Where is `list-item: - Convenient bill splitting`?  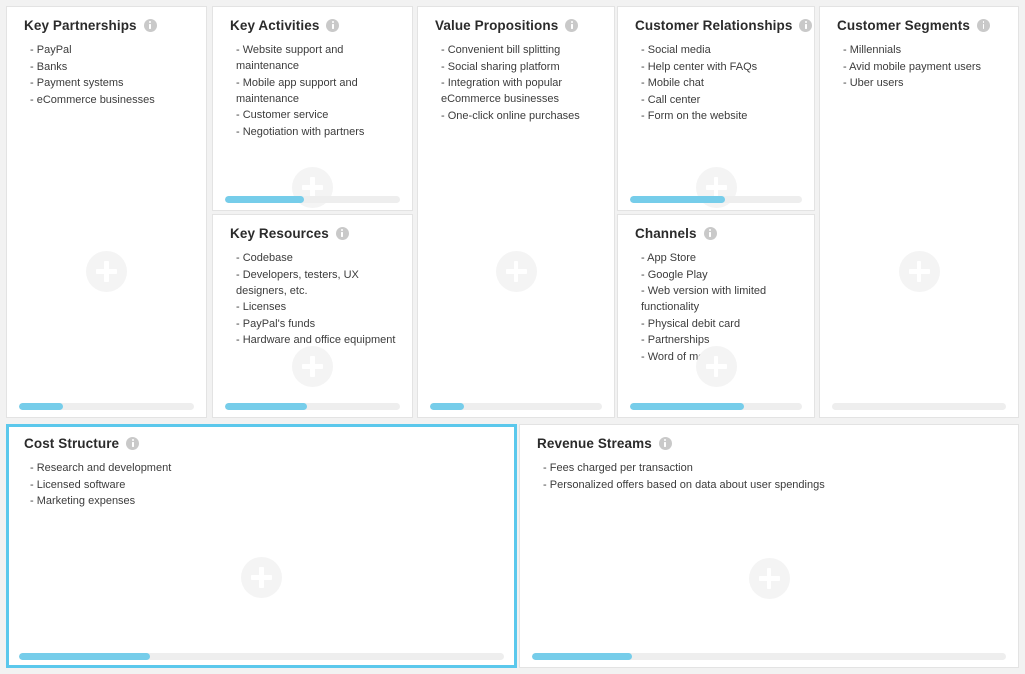
list-item: - Convenient bill splitting is located at coordinates (521, 50).